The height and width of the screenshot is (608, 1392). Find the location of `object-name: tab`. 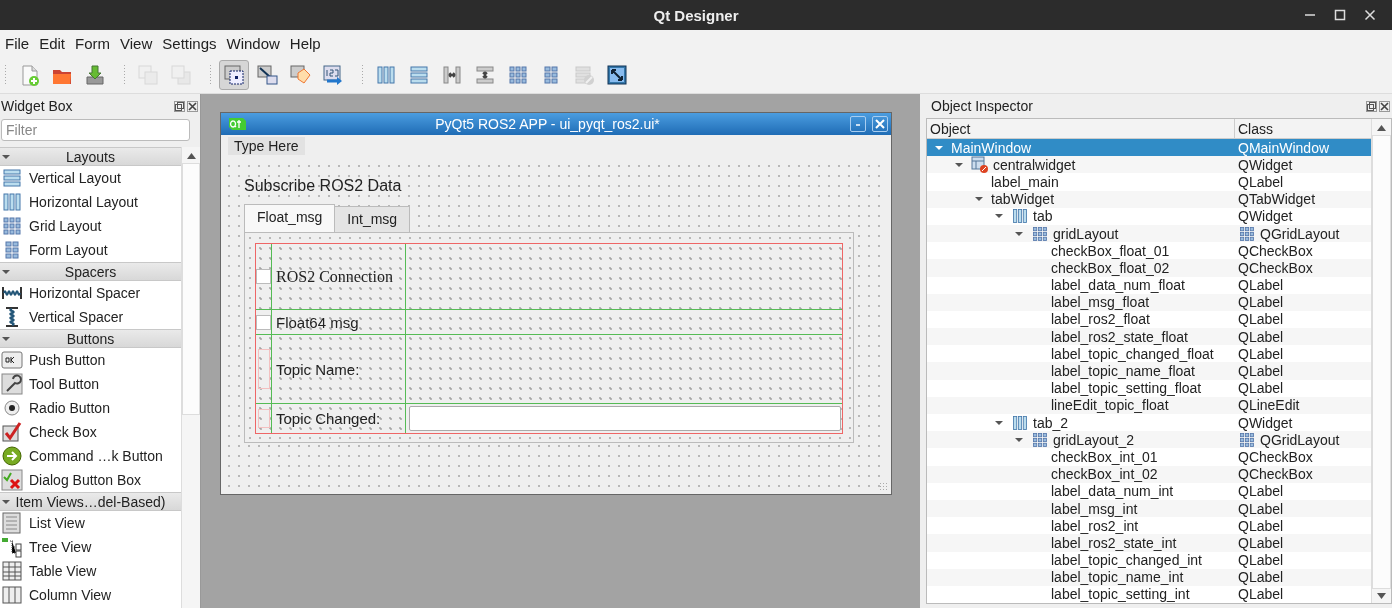

object-name: tab is located at coordinates (1043, 216).